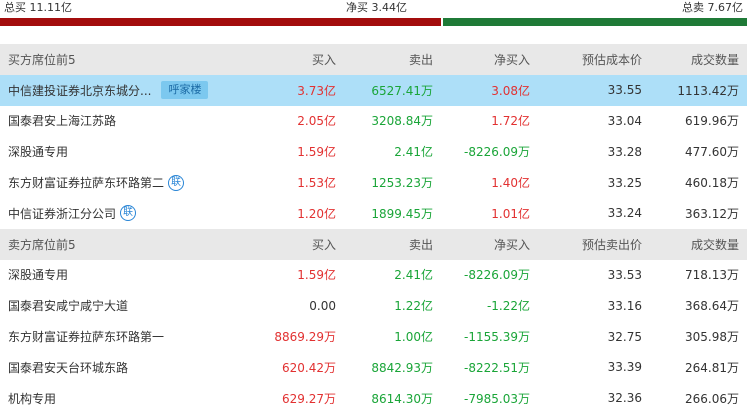 The width and height of the screenshot is (747, 414). I want to click on buy-amount: 8869.29万, so click(305, 337).